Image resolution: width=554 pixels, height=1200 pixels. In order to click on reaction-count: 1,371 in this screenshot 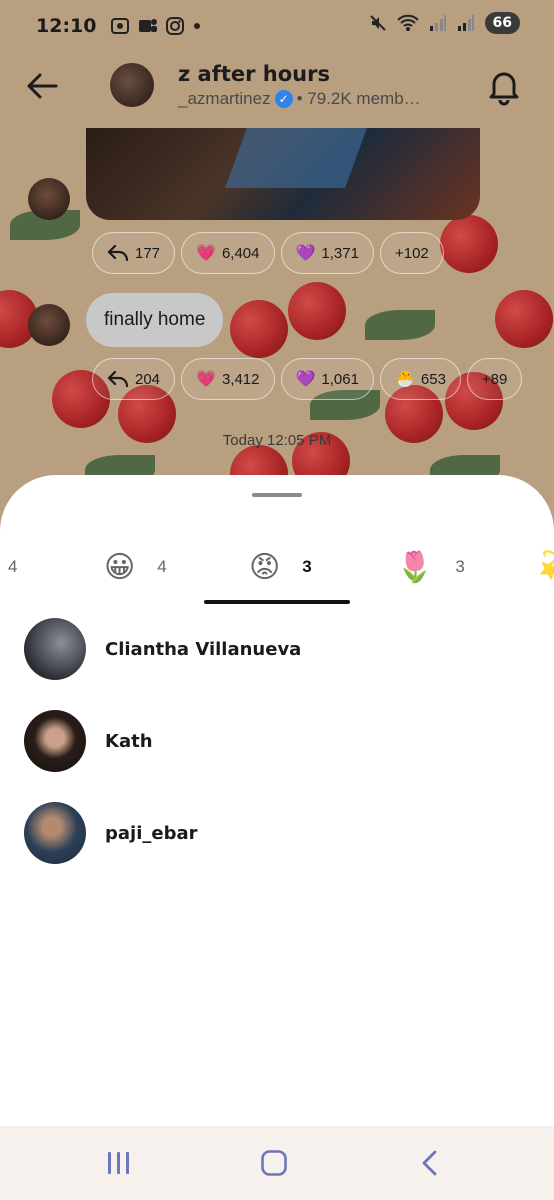, I will do `click(340, 253)`.